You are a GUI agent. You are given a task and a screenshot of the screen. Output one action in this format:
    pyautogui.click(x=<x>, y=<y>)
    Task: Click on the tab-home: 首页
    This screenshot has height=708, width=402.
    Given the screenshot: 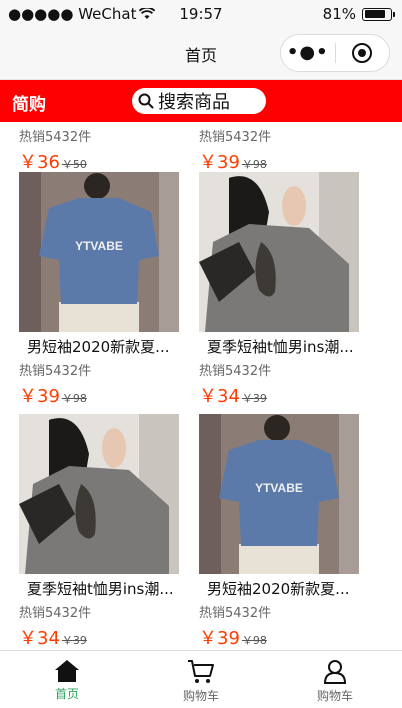 What is the action you would take?
    pyautogui.click(x=67, y=679)
    